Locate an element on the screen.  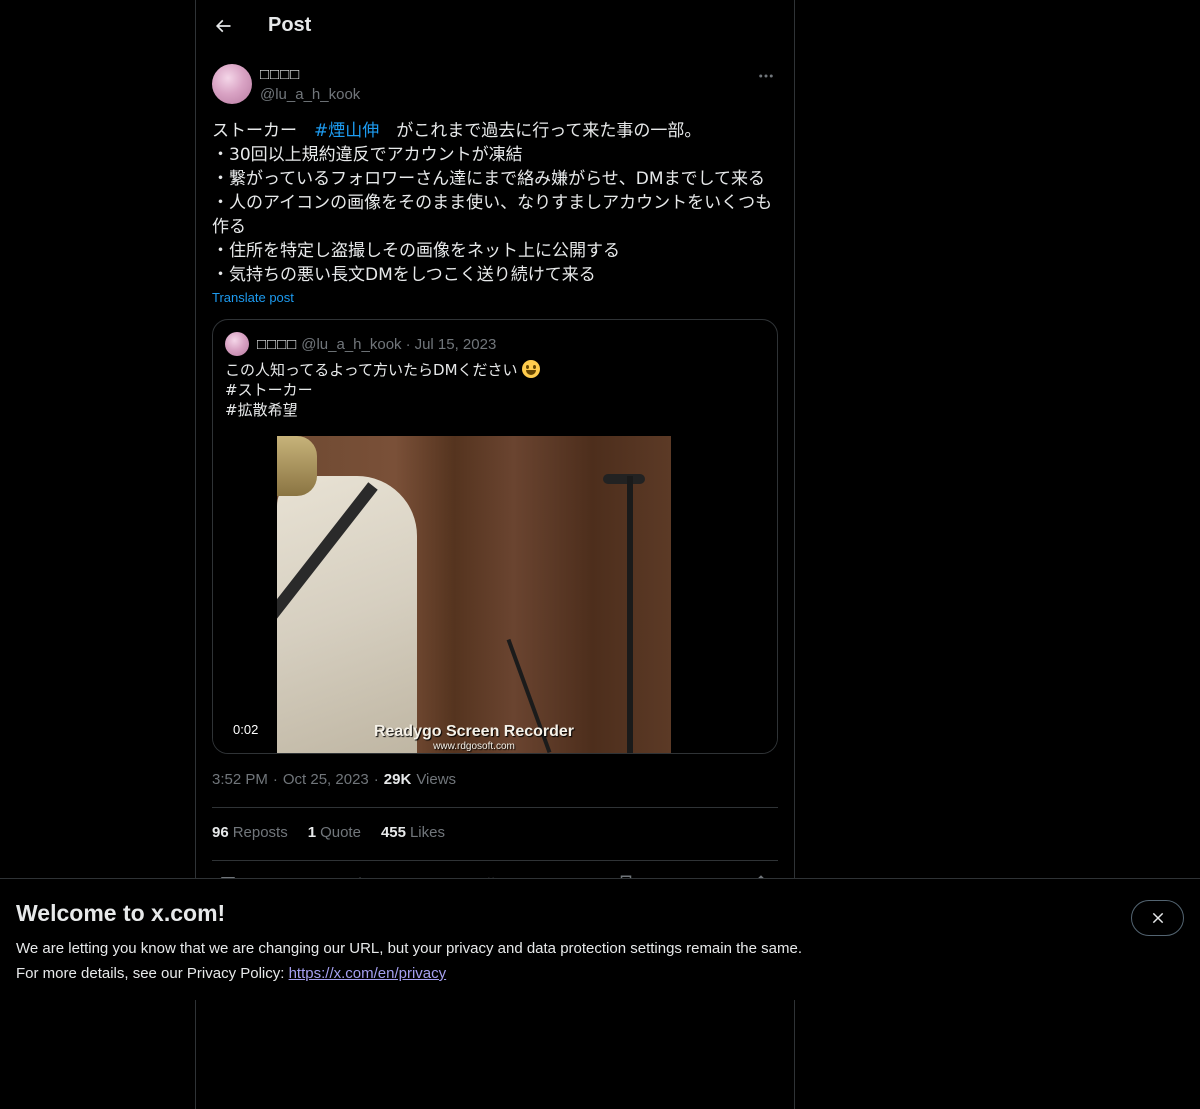
close-banner-button is located at coordinates (1157, 918).